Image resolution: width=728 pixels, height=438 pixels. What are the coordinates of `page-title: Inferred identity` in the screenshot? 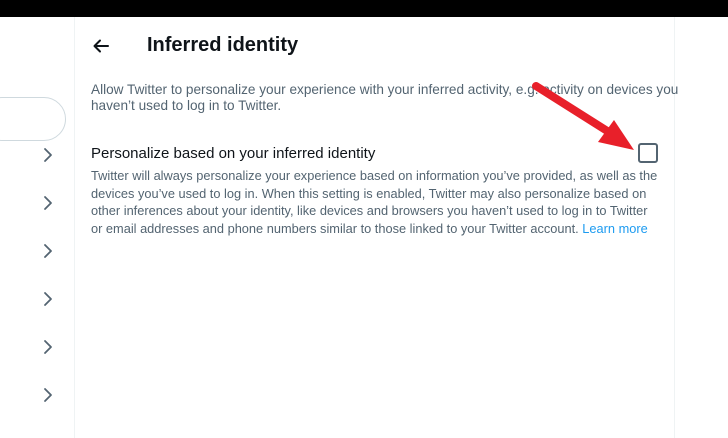 It's located at (223, 45).